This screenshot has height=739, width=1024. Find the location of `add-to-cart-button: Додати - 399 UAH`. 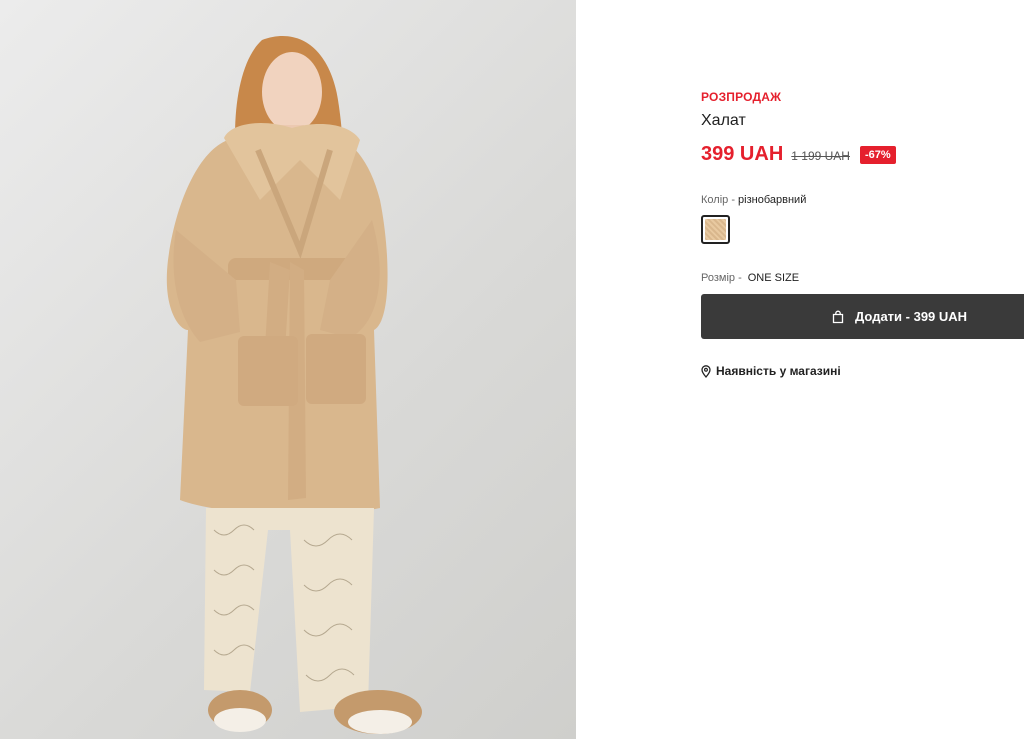

add-to-cart-button: Додати - 399 UAH is located at coordinates (862, 316).